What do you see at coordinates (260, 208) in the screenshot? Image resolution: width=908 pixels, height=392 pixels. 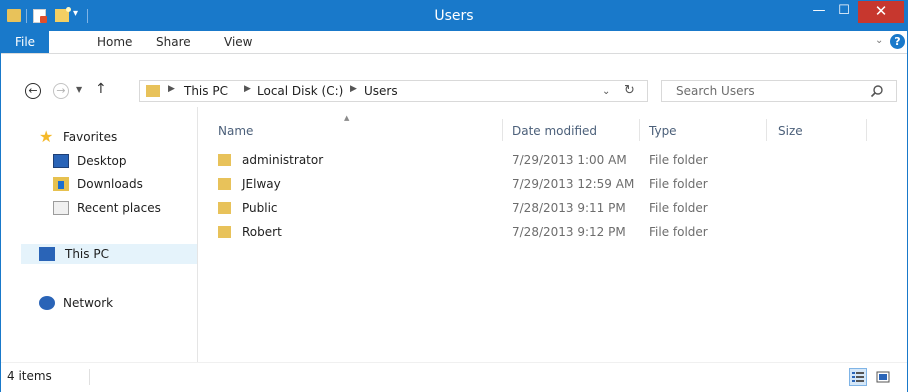 I see `file-name: Public` at bounding box center [260, 208].